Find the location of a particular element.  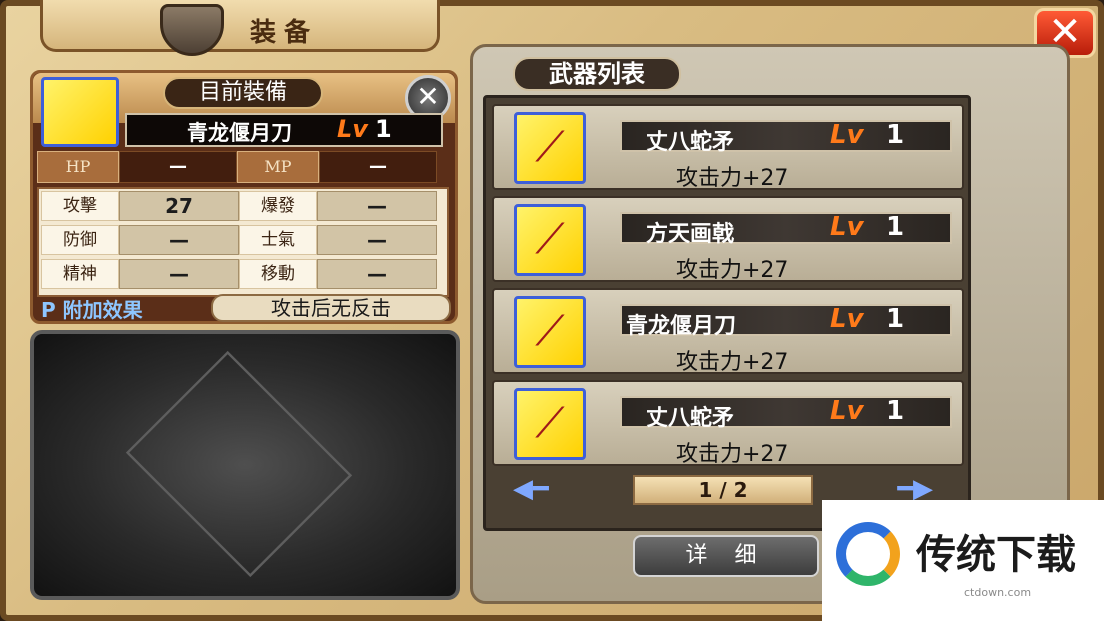

spear-icon is located at coordinates (80, 112).